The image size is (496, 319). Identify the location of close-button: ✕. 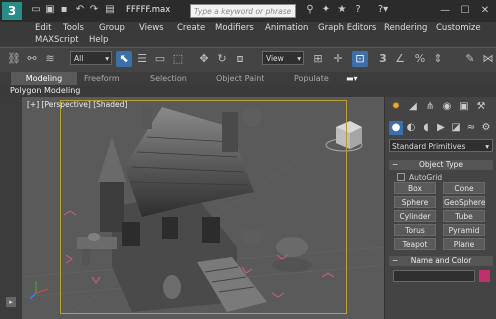
(485, 10).